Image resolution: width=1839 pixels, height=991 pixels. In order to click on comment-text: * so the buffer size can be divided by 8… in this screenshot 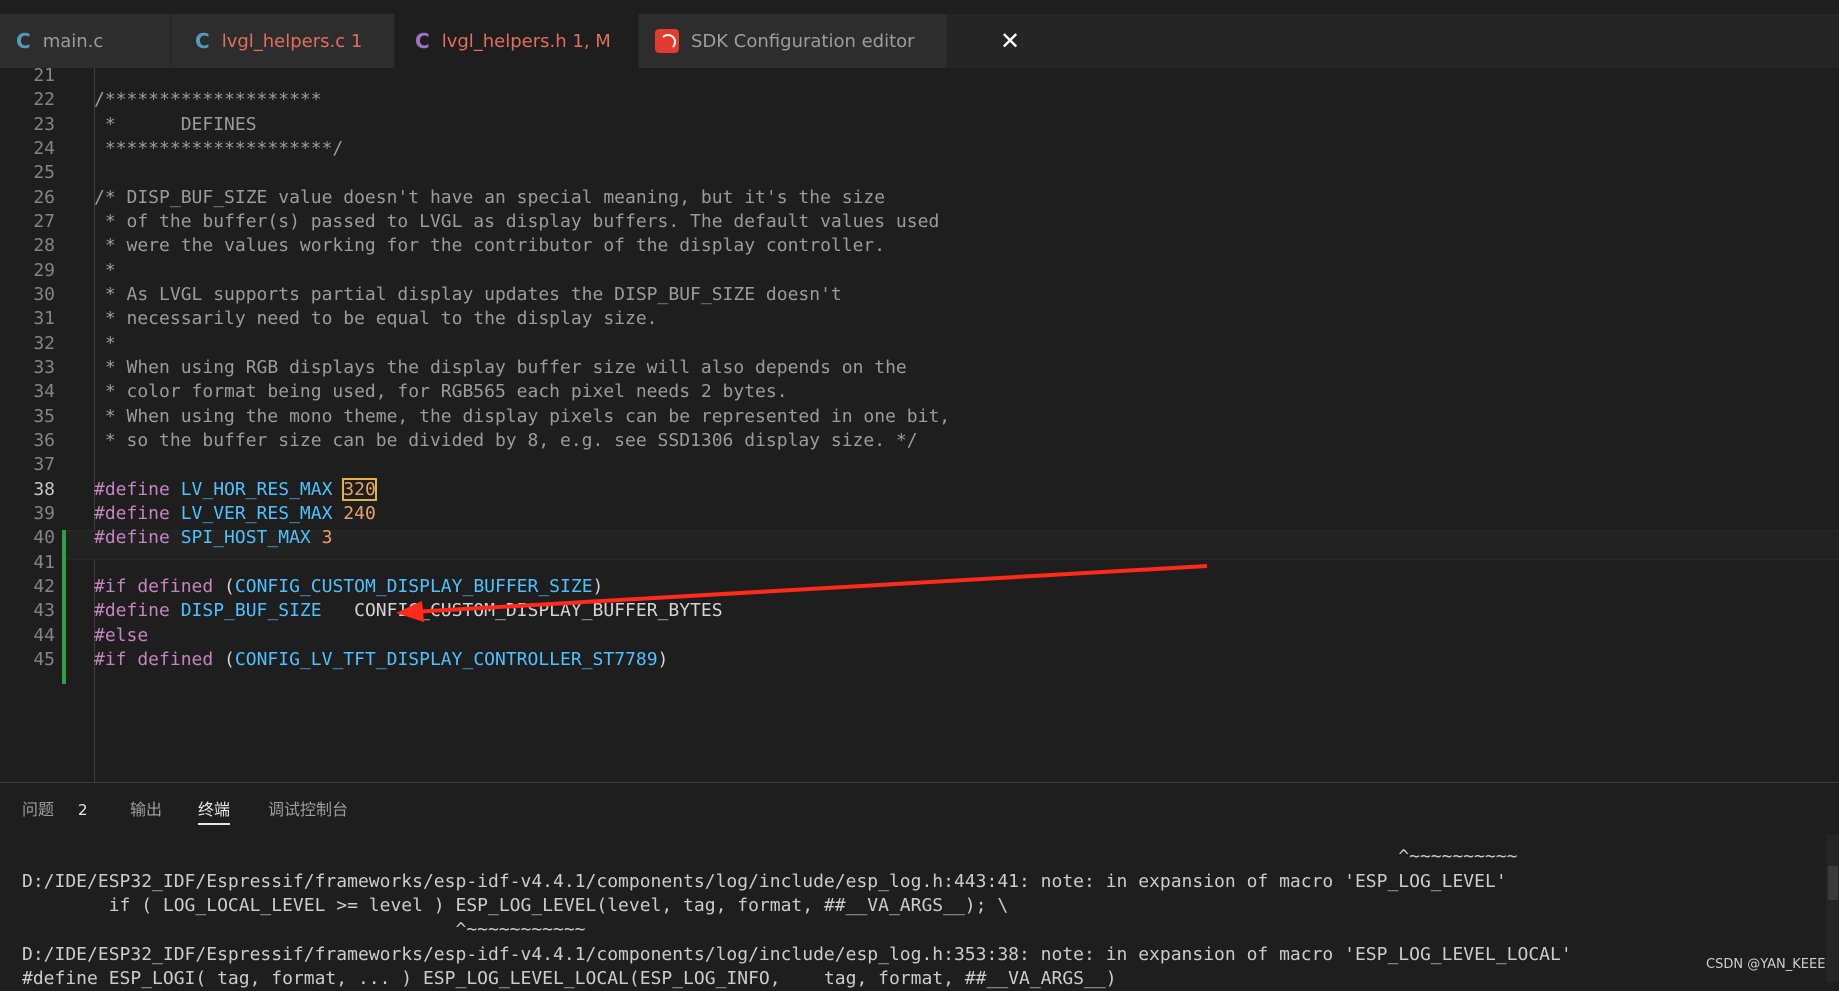, I will do `click(506, 440)`.